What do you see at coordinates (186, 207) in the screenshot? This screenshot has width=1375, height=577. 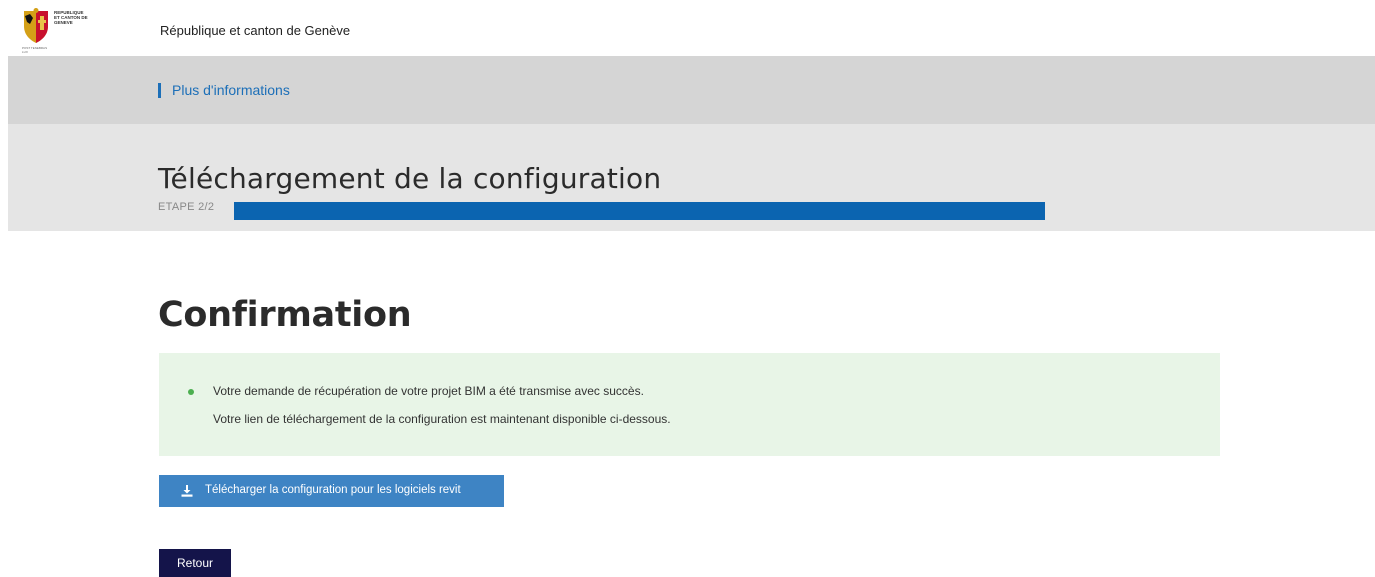 I see `step-indicator: ETAPE 2/2` at bounding box center [186, 207].